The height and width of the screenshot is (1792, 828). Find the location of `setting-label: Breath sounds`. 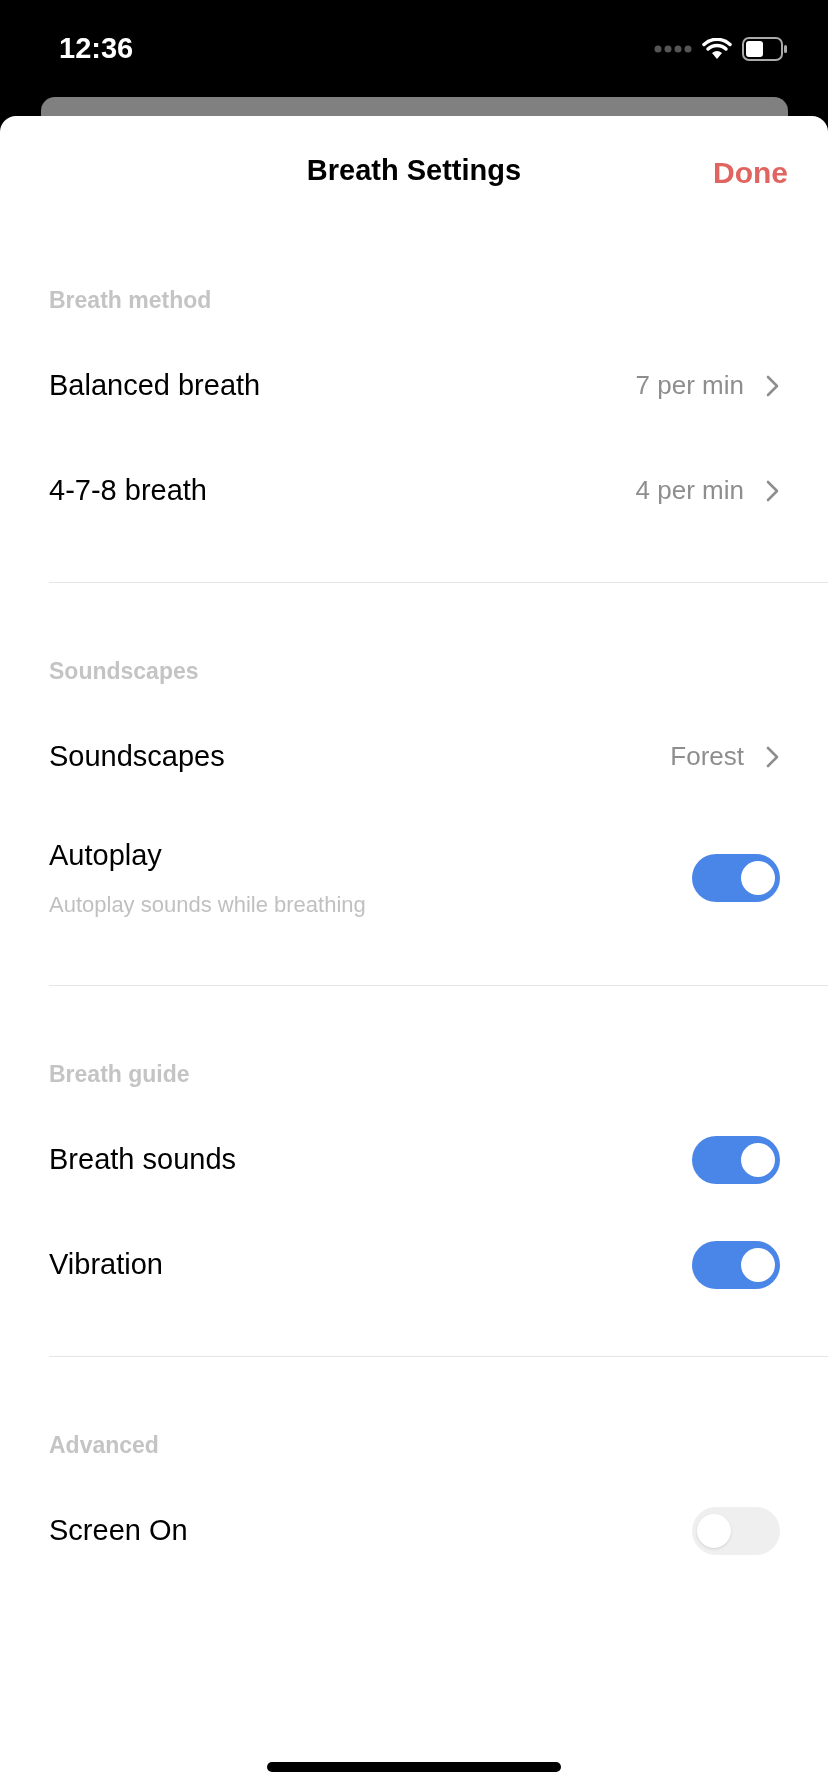

setting-label: Breath sounds is located at coordinates (142, 1159).